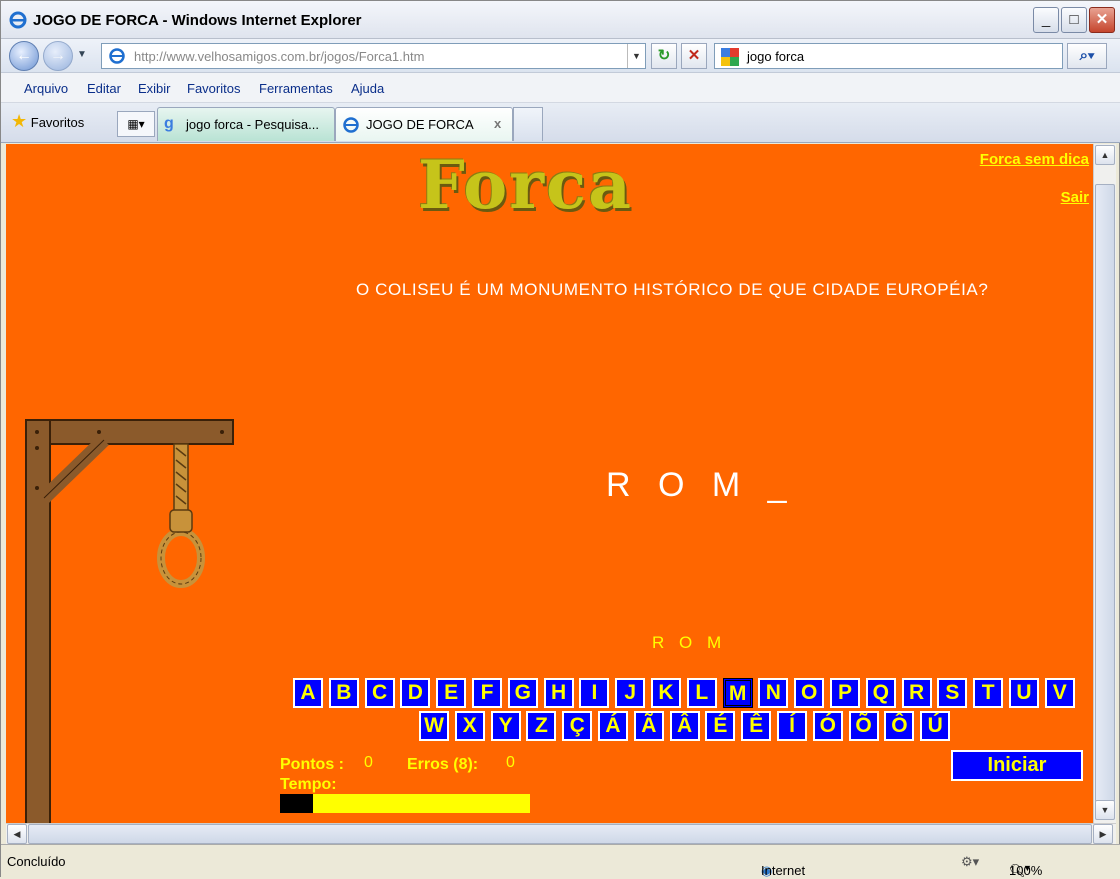 This screenshot has height=879, width=1120. Describe the element at coordinates (24, 56) in the screenshot. I see `back-button: ←` at that location.